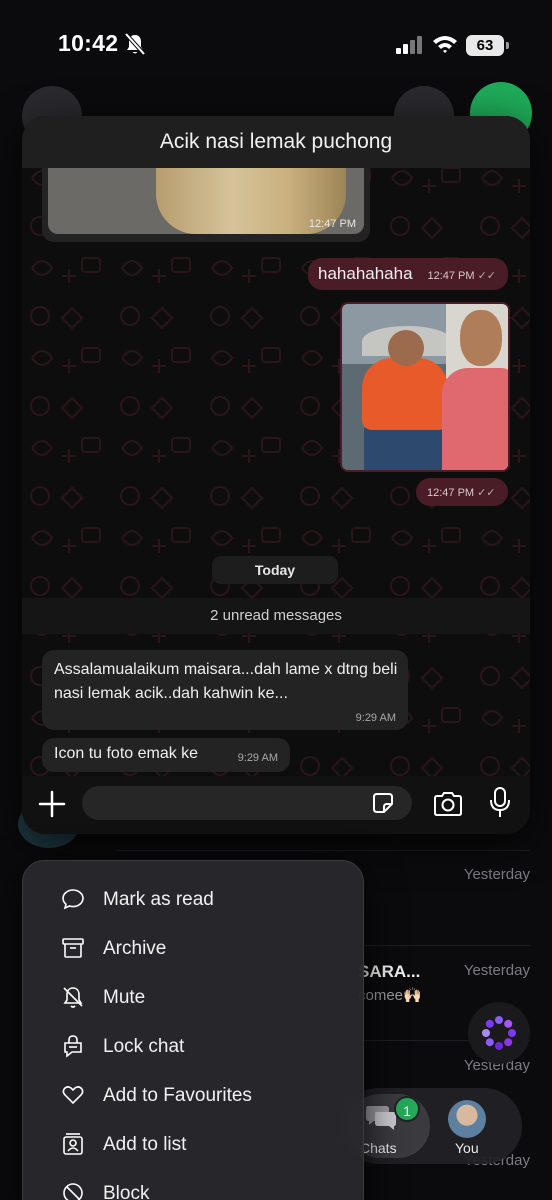  I want to click on add-to-list-icon, so click(73, 1144).